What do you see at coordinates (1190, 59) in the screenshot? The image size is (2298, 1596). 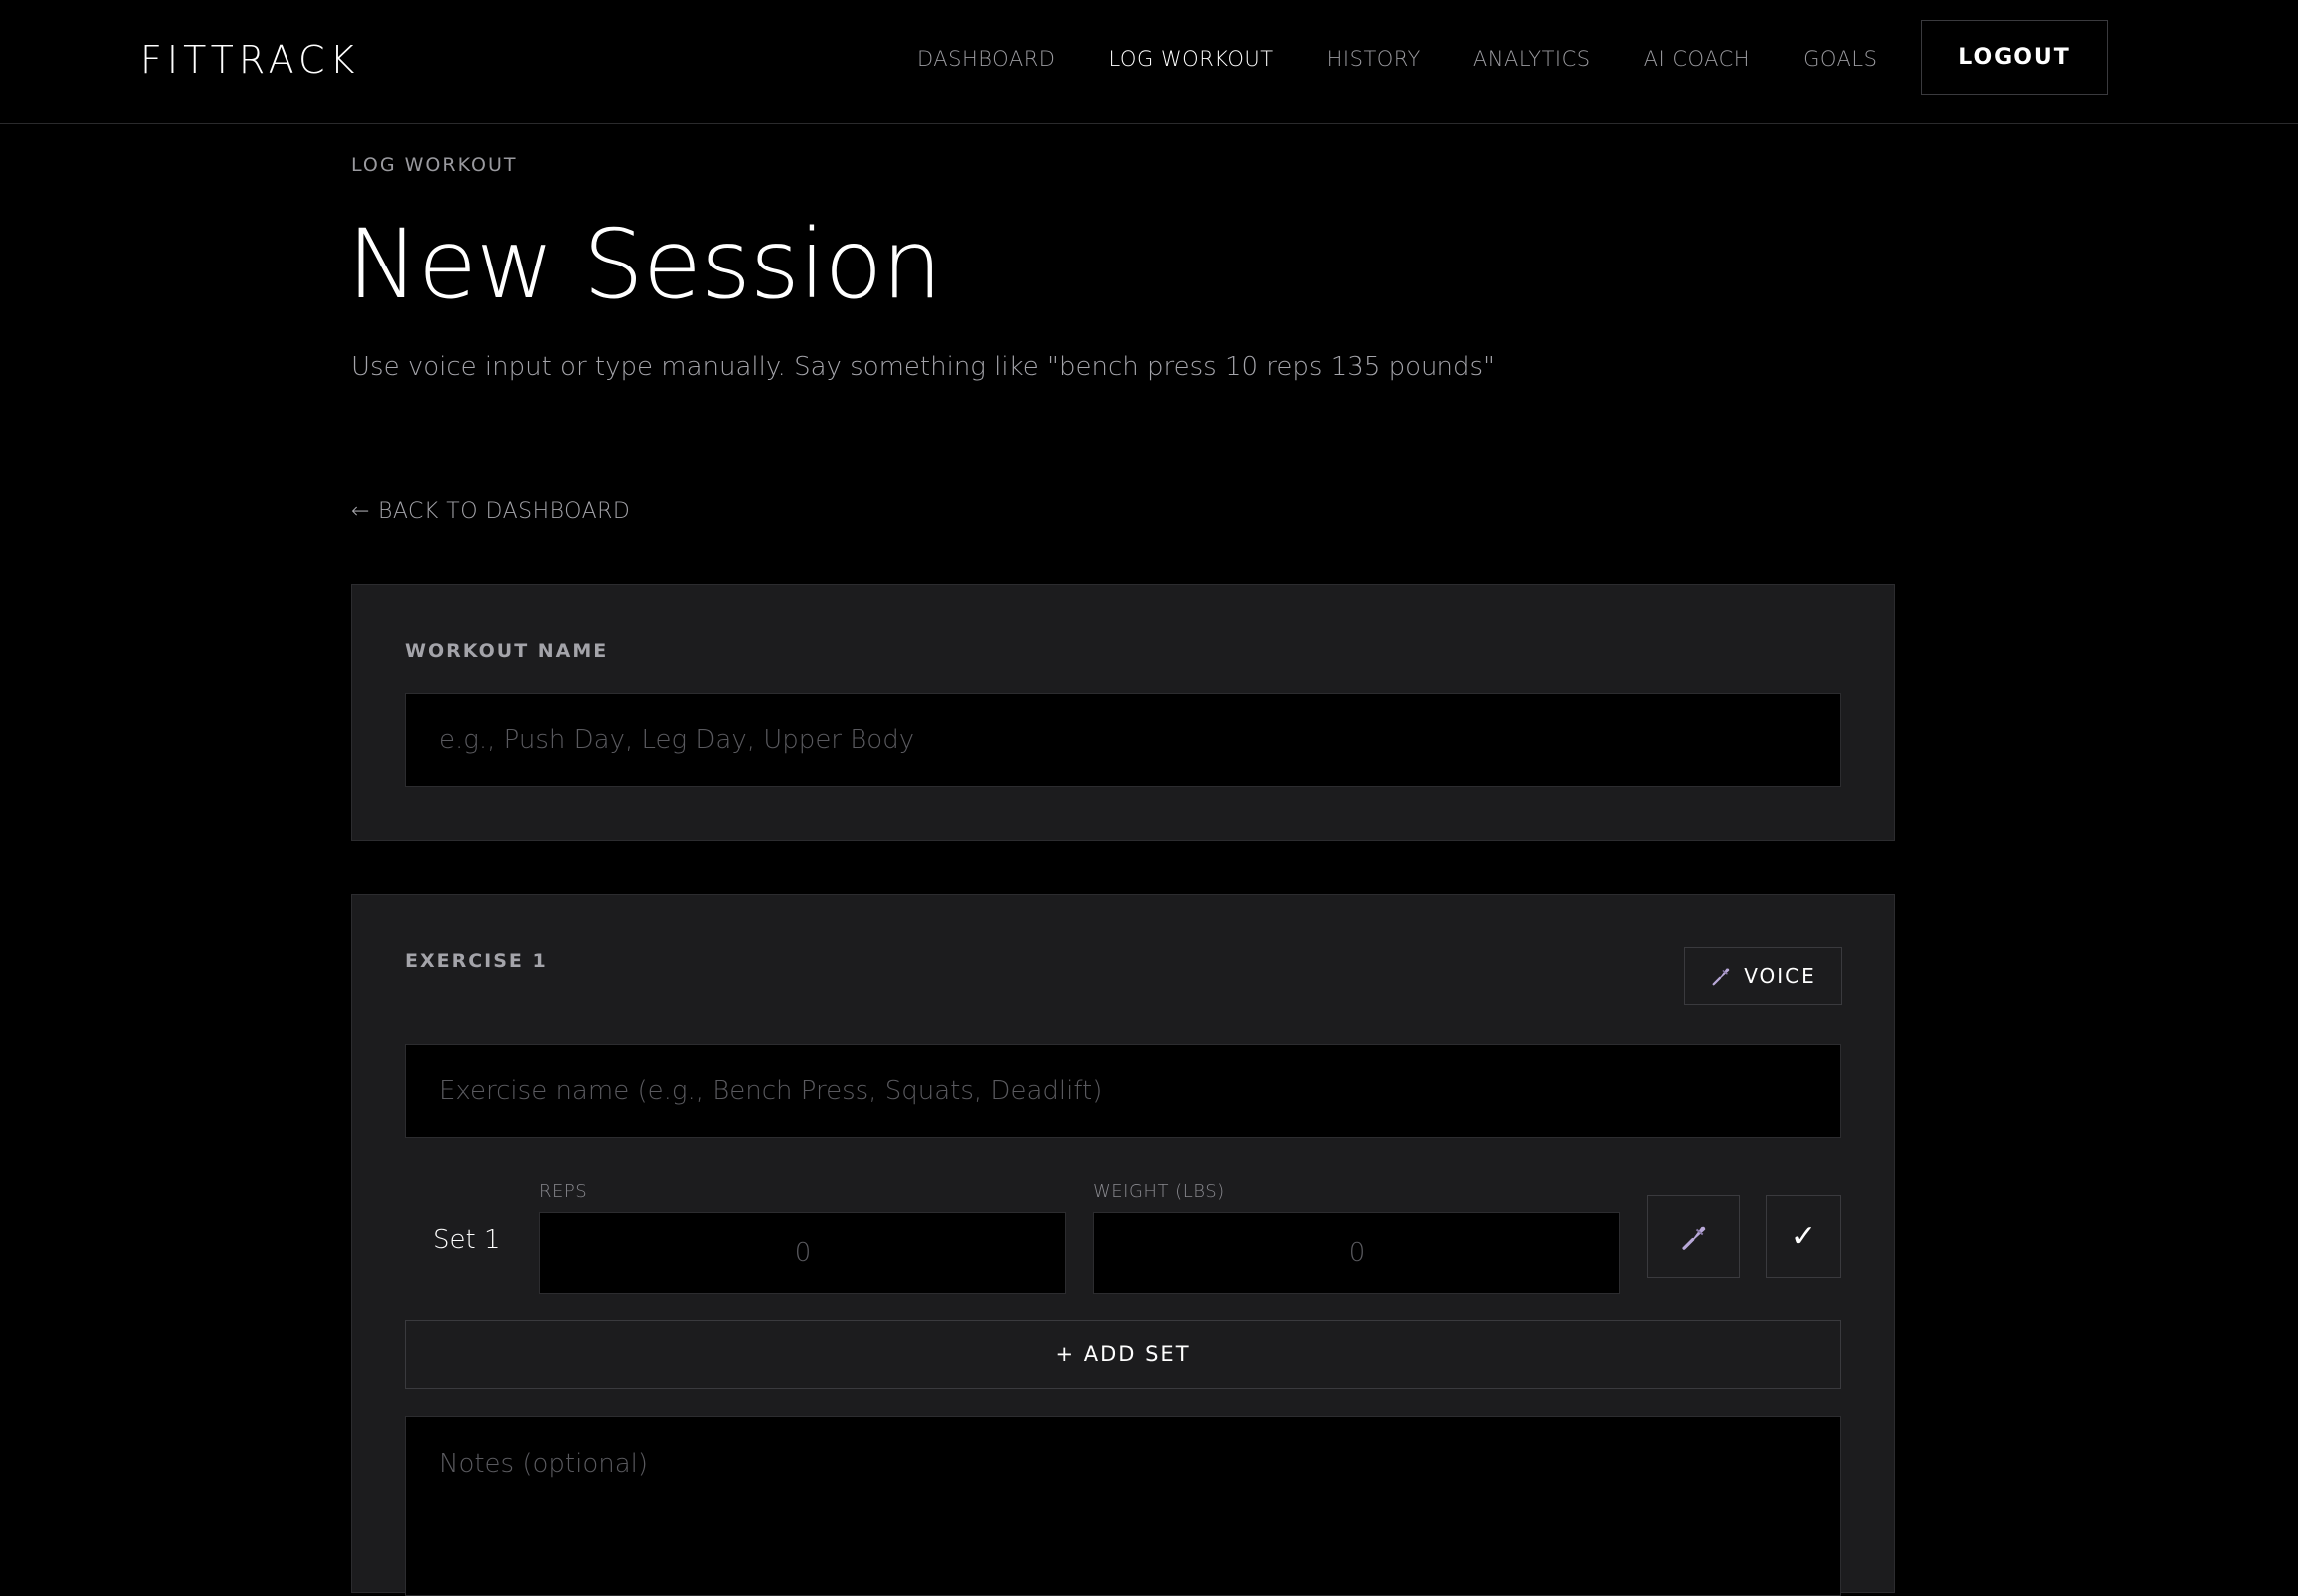 I see `nav-link-log-workout: LOG WORKOUT` at bounding box center [1190, 59].